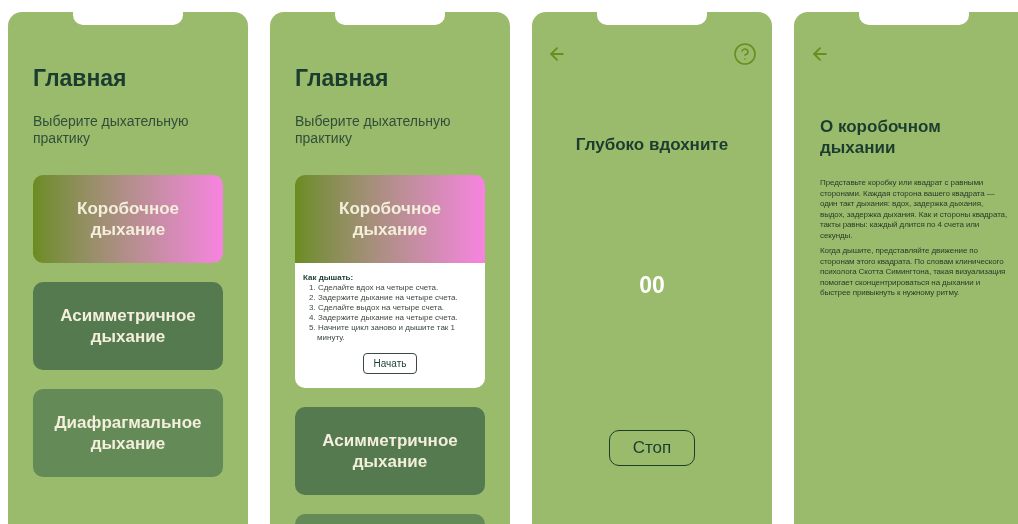 The height and width of the screenshot is (524, 1018). What do you see at coordinates (390, 298) in the screenshot?
I see `instruction-step: 2. Задержите дыхание на четыре счета.` at bounding box center [390, 298].